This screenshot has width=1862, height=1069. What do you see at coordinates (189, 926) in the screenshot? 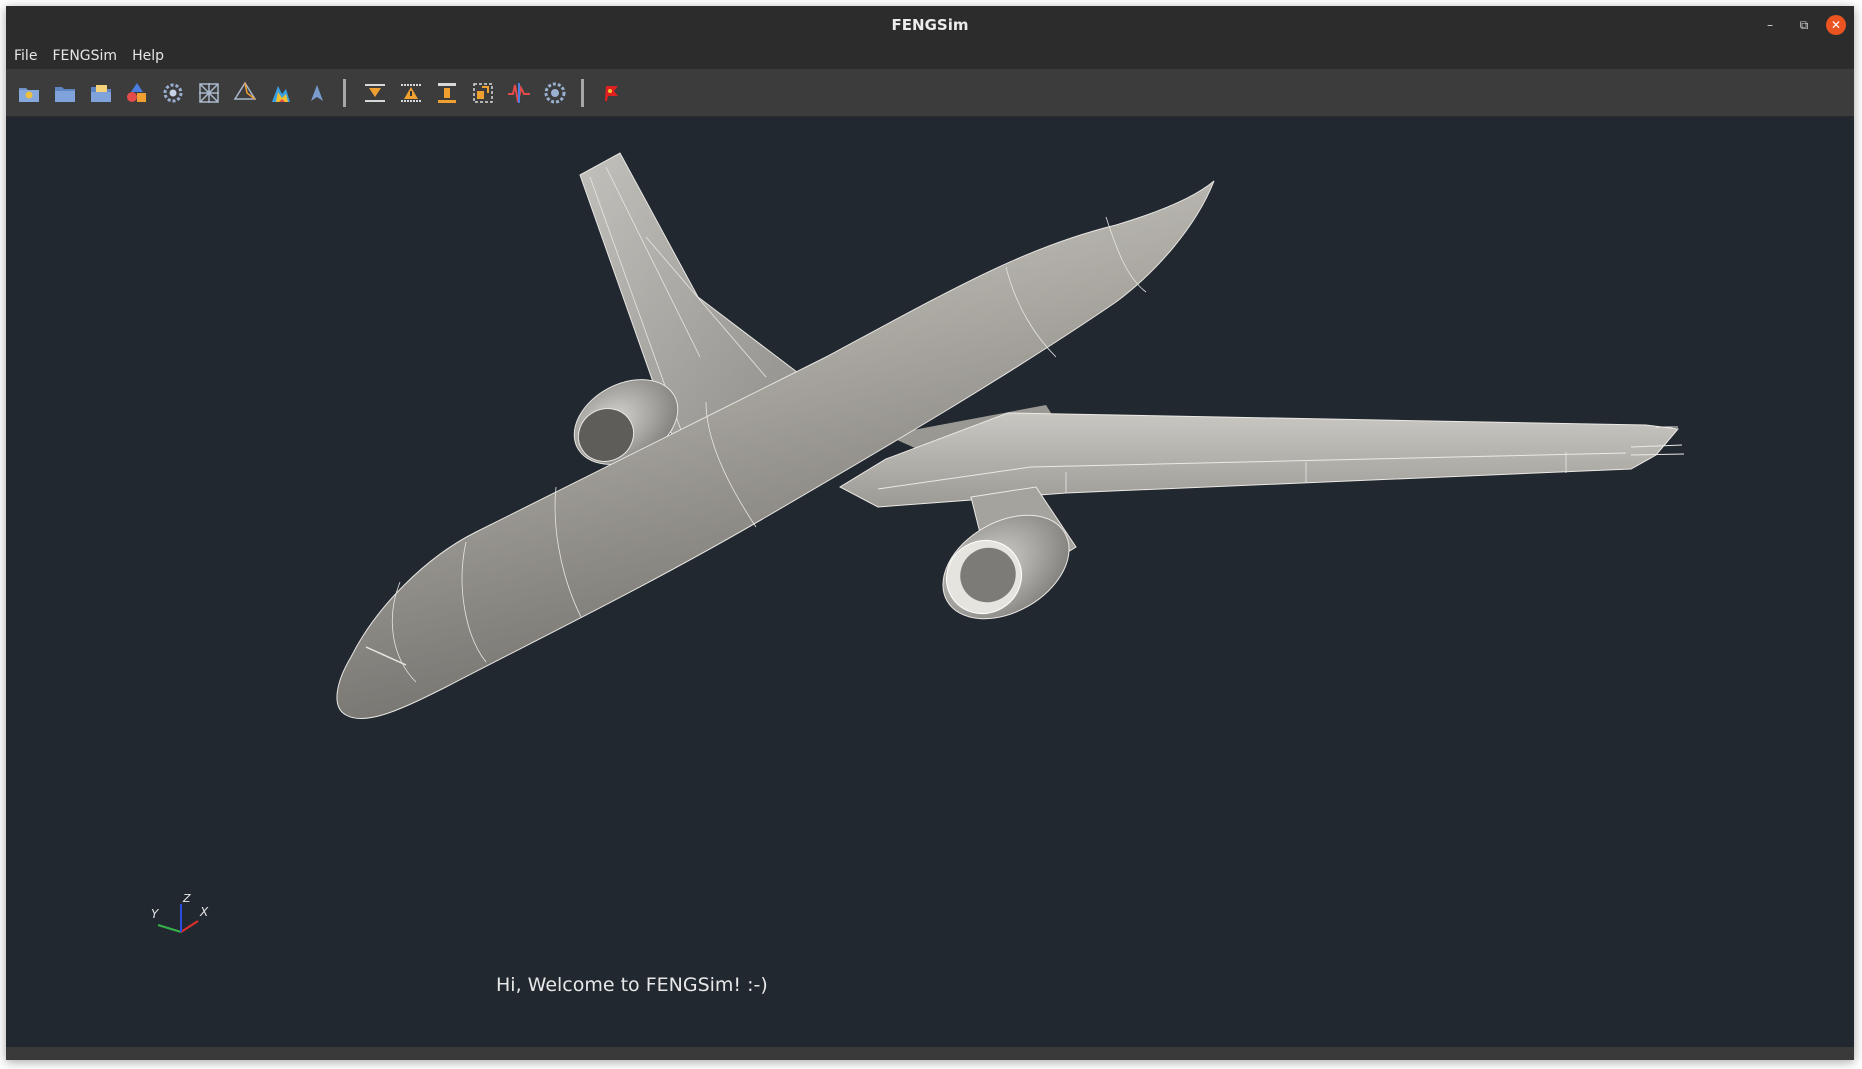
I see `x-axis-line` at bounding box center [189, 926].